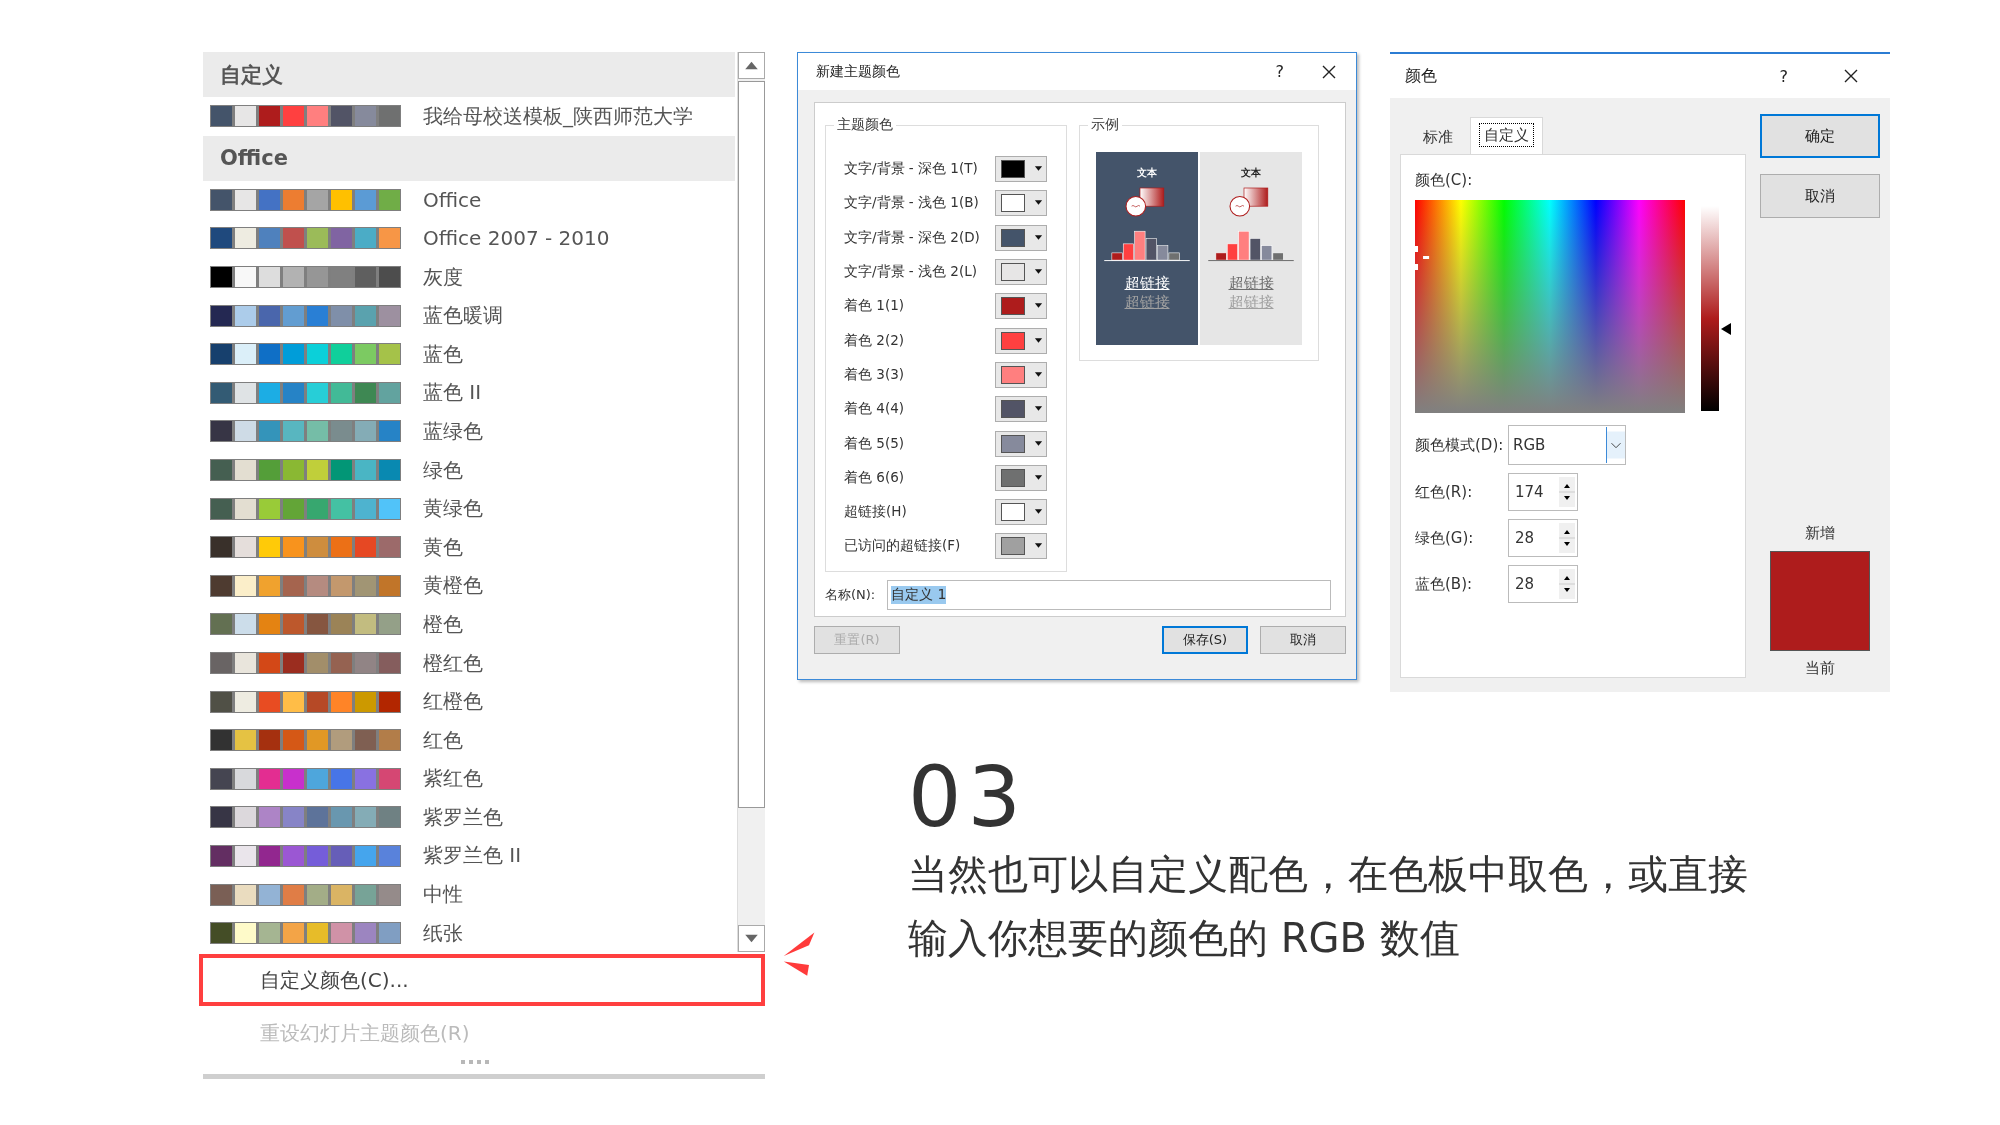  What do you see at coordinates (452, 393) in the screenshot?
I see `theme-name: 蓝色 II` at bounding box center [452, 393].